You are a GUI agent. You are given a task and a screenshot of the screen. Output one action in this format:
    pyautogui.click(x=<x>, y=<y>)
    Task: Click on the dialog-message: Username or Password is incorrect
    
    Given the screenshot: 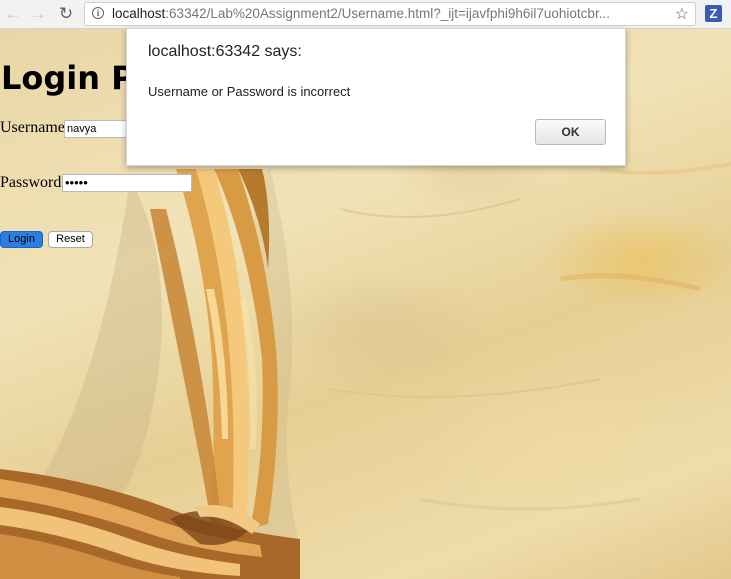 What is the action you would take?
    pyautogui.click(x=249, y=91)
    